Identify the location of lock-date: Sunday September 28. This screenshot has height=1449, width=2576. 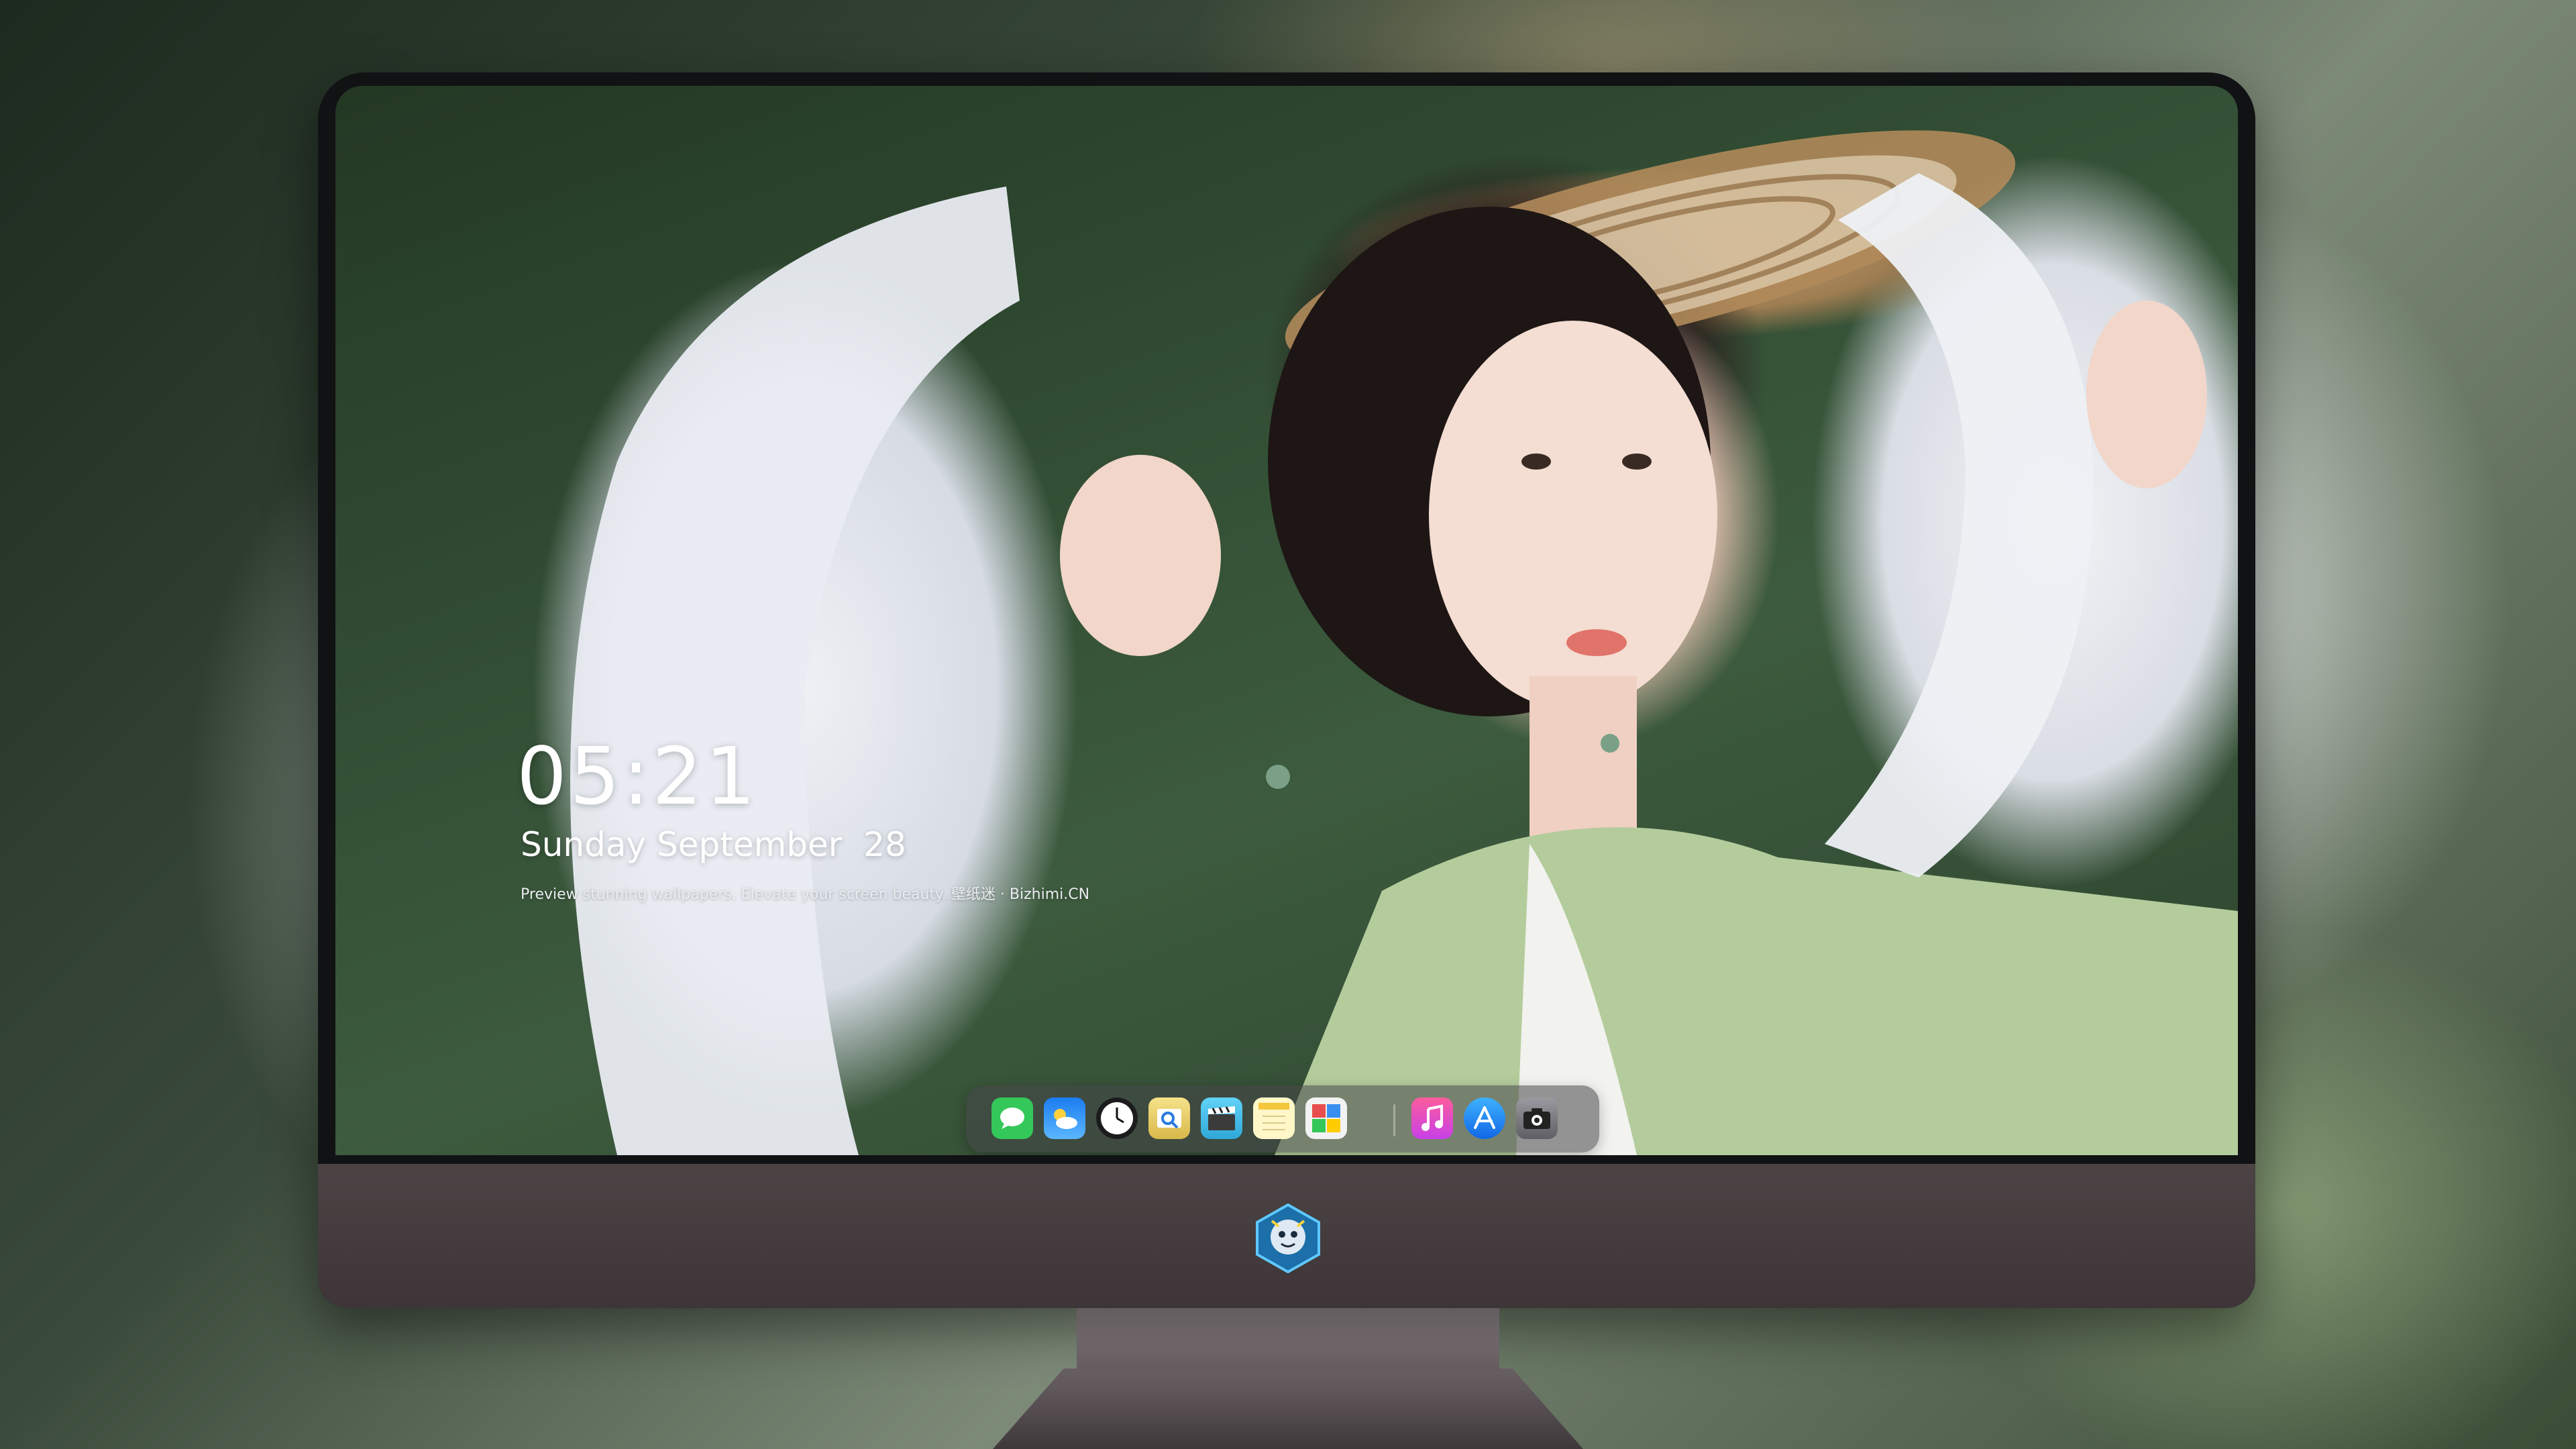
(713, 844).